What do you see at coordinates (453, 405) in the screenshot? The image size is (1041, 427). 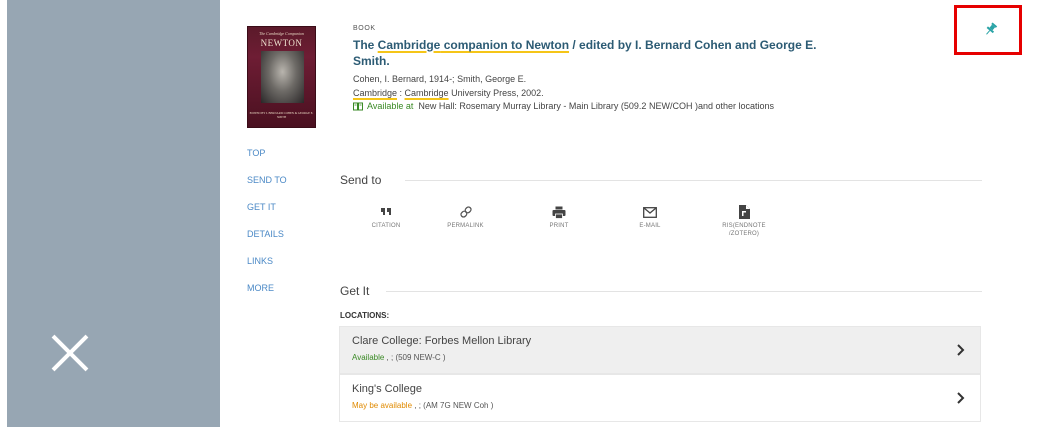 I see `location-callnumber: , ; (AM 7G NEW Coh )` at bounding box center [453, 405].